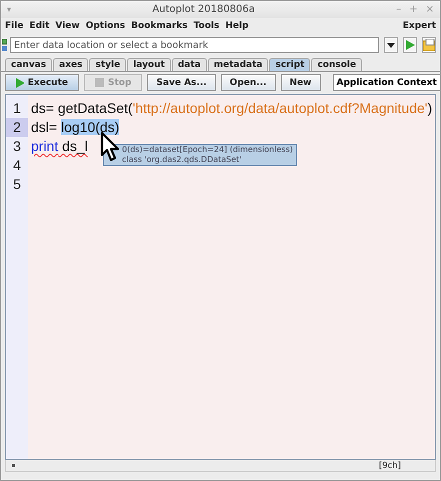  I want to click on bookmarks-button, so click(429, 45).